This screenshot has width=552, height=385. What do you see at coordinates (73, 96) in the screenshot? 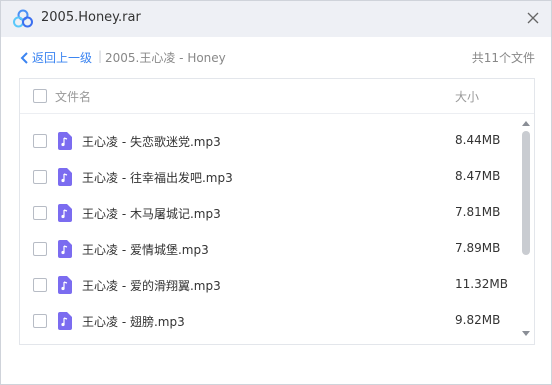
I see `column-header-name: 文件名` at bounding box center [73, 96].